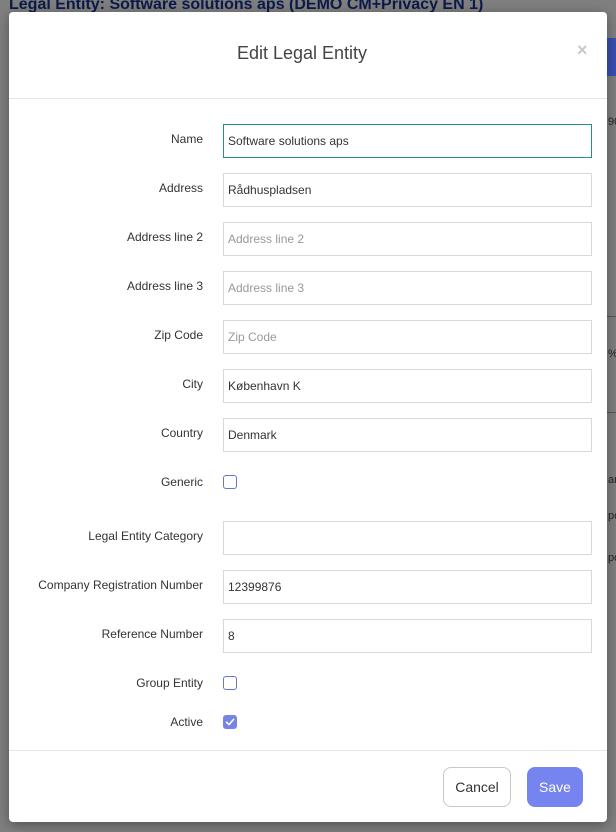 This screenshot has height=832, width=616. What do you see at coordinates (308, 724) in the screenshot?
I see `form-row-active: Active` at bounding box center [308, 724].